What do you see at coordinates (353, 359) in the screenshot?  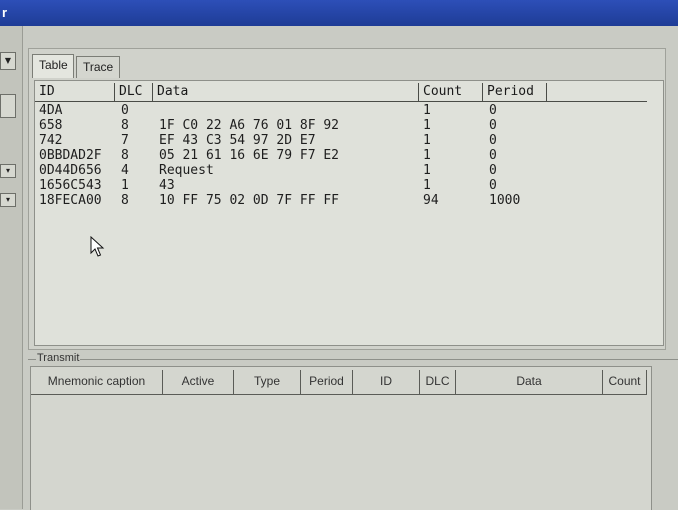 I see `transmit-group-border` at bounding box center [353, 359].